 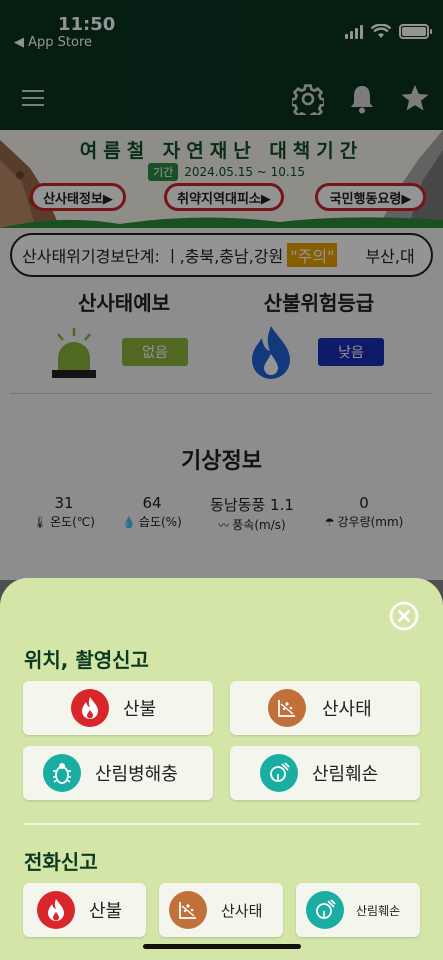 I want to click on report-pest-label: 산림병해충, so click(x=136, y=774).